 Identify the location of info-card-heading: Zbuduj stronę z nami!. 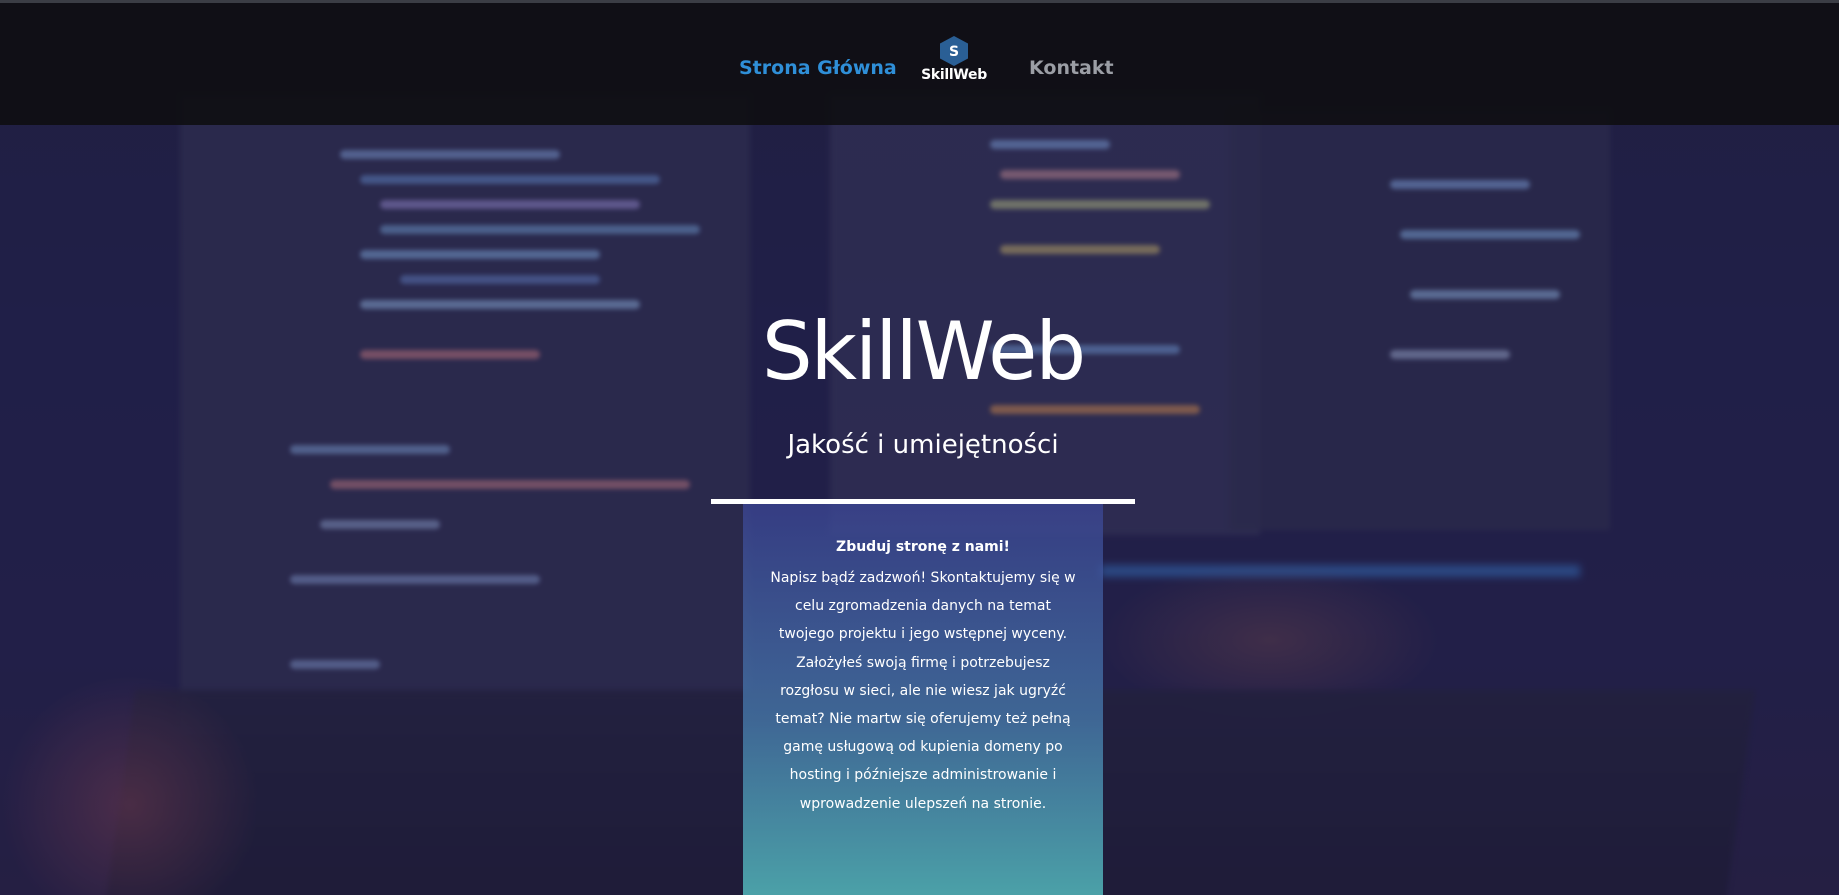
(923, 547).